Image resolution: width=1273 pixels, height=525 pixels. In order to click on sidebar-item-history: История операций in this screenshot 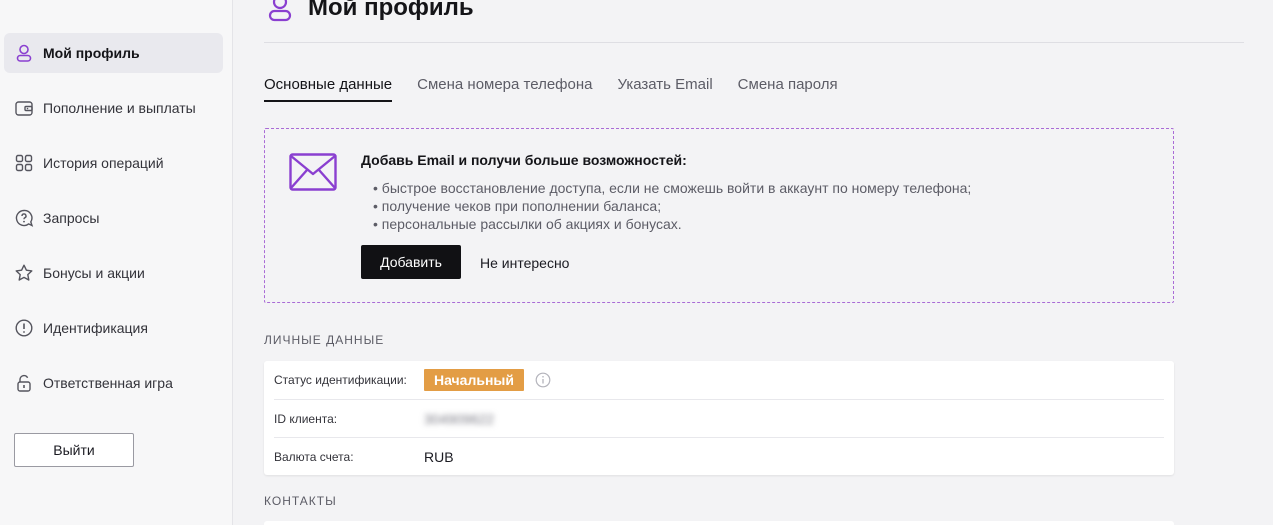, I will do `click(113, 163)`.